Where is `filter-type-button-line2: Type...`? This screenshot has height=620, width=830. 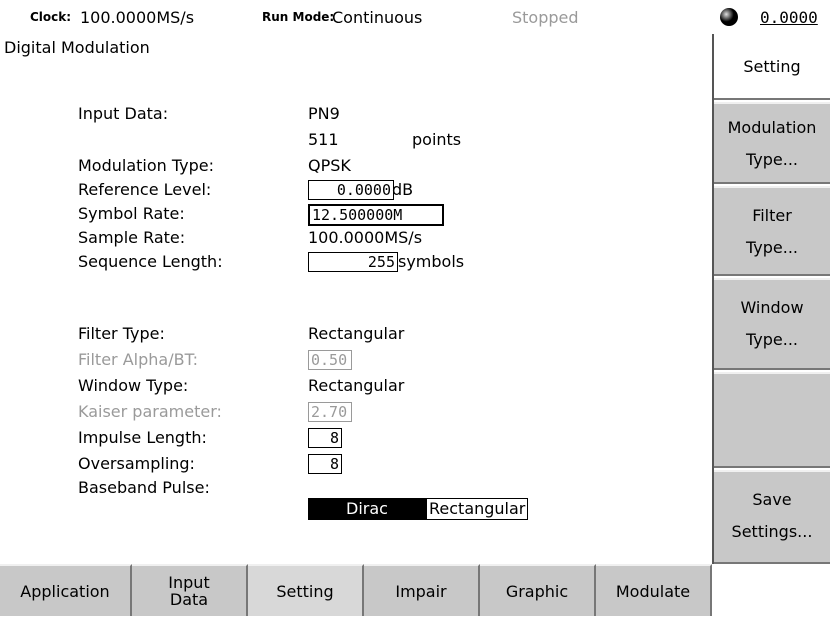
filter-type-button-line2: Type... is located at coordinates (771, 247).